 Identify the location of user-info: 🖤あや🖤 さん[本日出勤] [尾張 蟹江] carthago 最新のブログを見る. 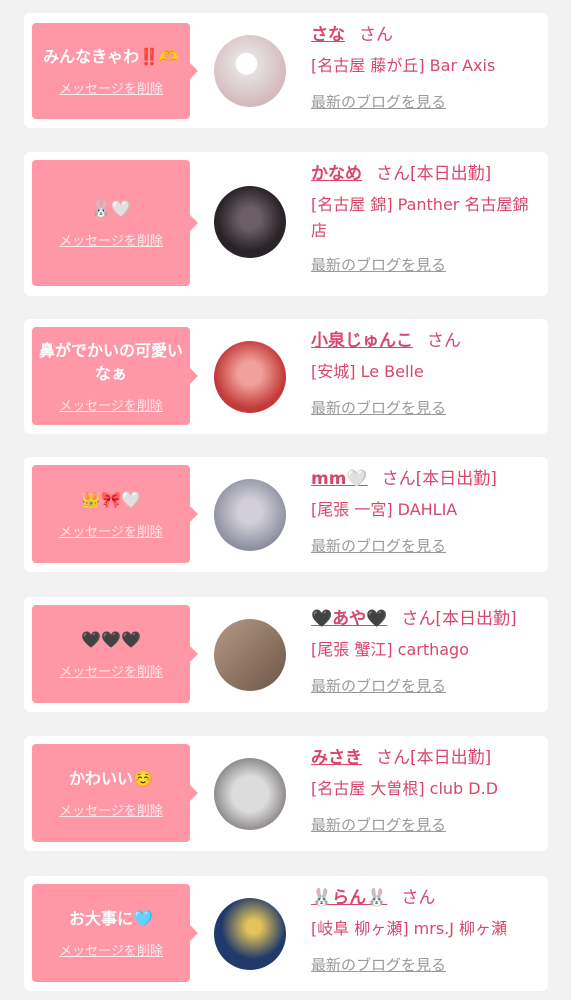
(425, 651).